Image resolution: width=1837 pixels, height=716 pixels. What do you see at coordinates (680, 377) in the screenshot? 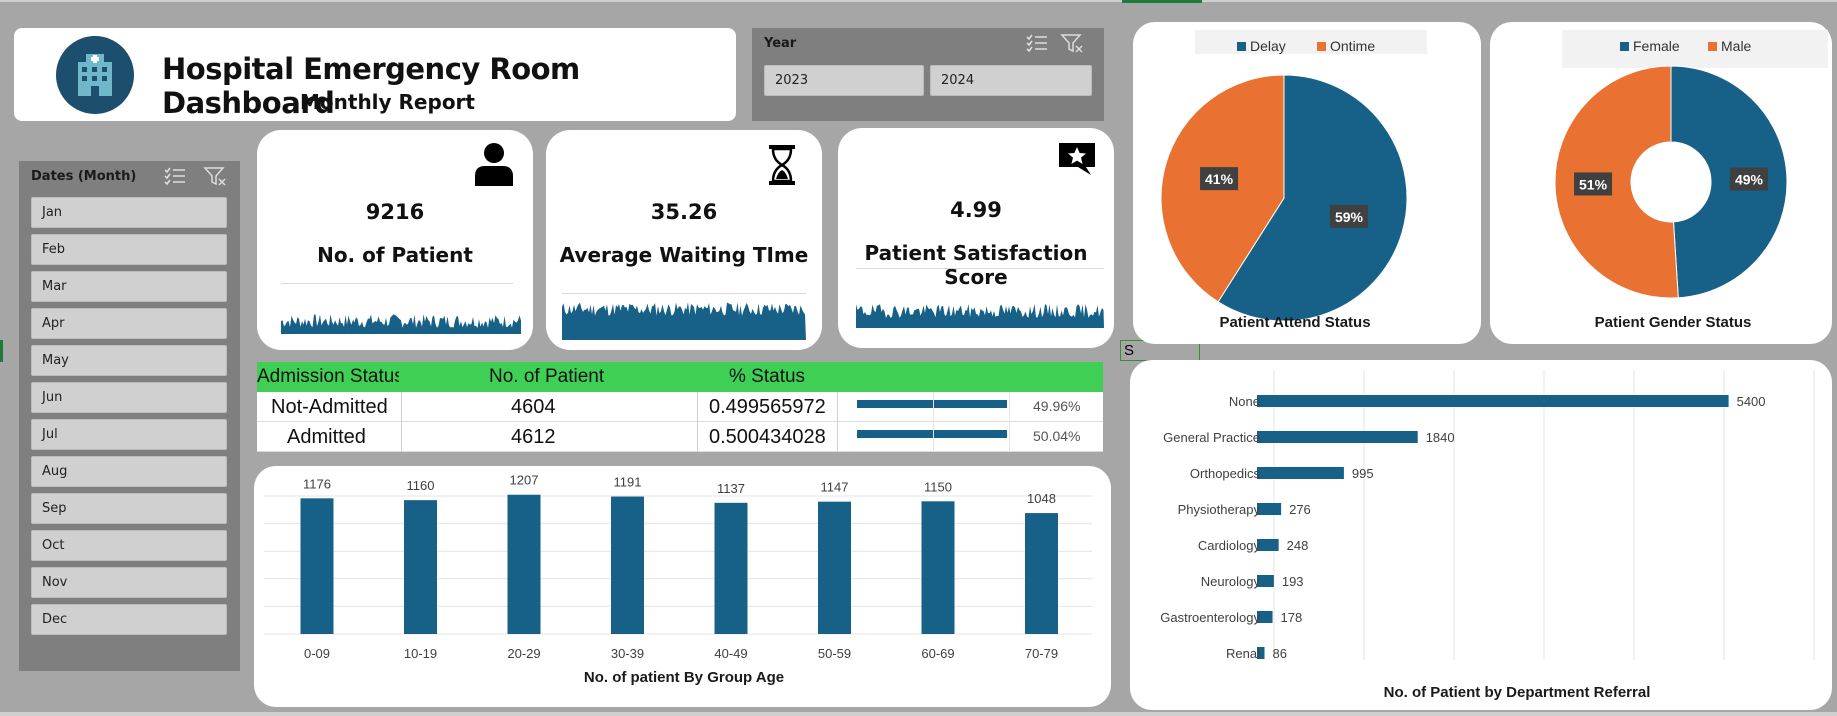
I see `table-header-row: Admission Status No. of Patient % Status` at bounding box center [680, 377].